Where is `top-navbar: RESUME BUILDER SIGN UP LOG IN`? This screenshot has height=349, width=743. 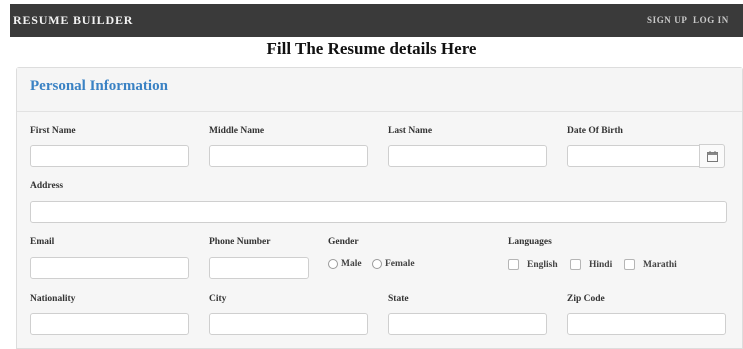
top-navbar: RESUME BUILDER SIGN UP LOG IN is located at coordinates (376, 20).